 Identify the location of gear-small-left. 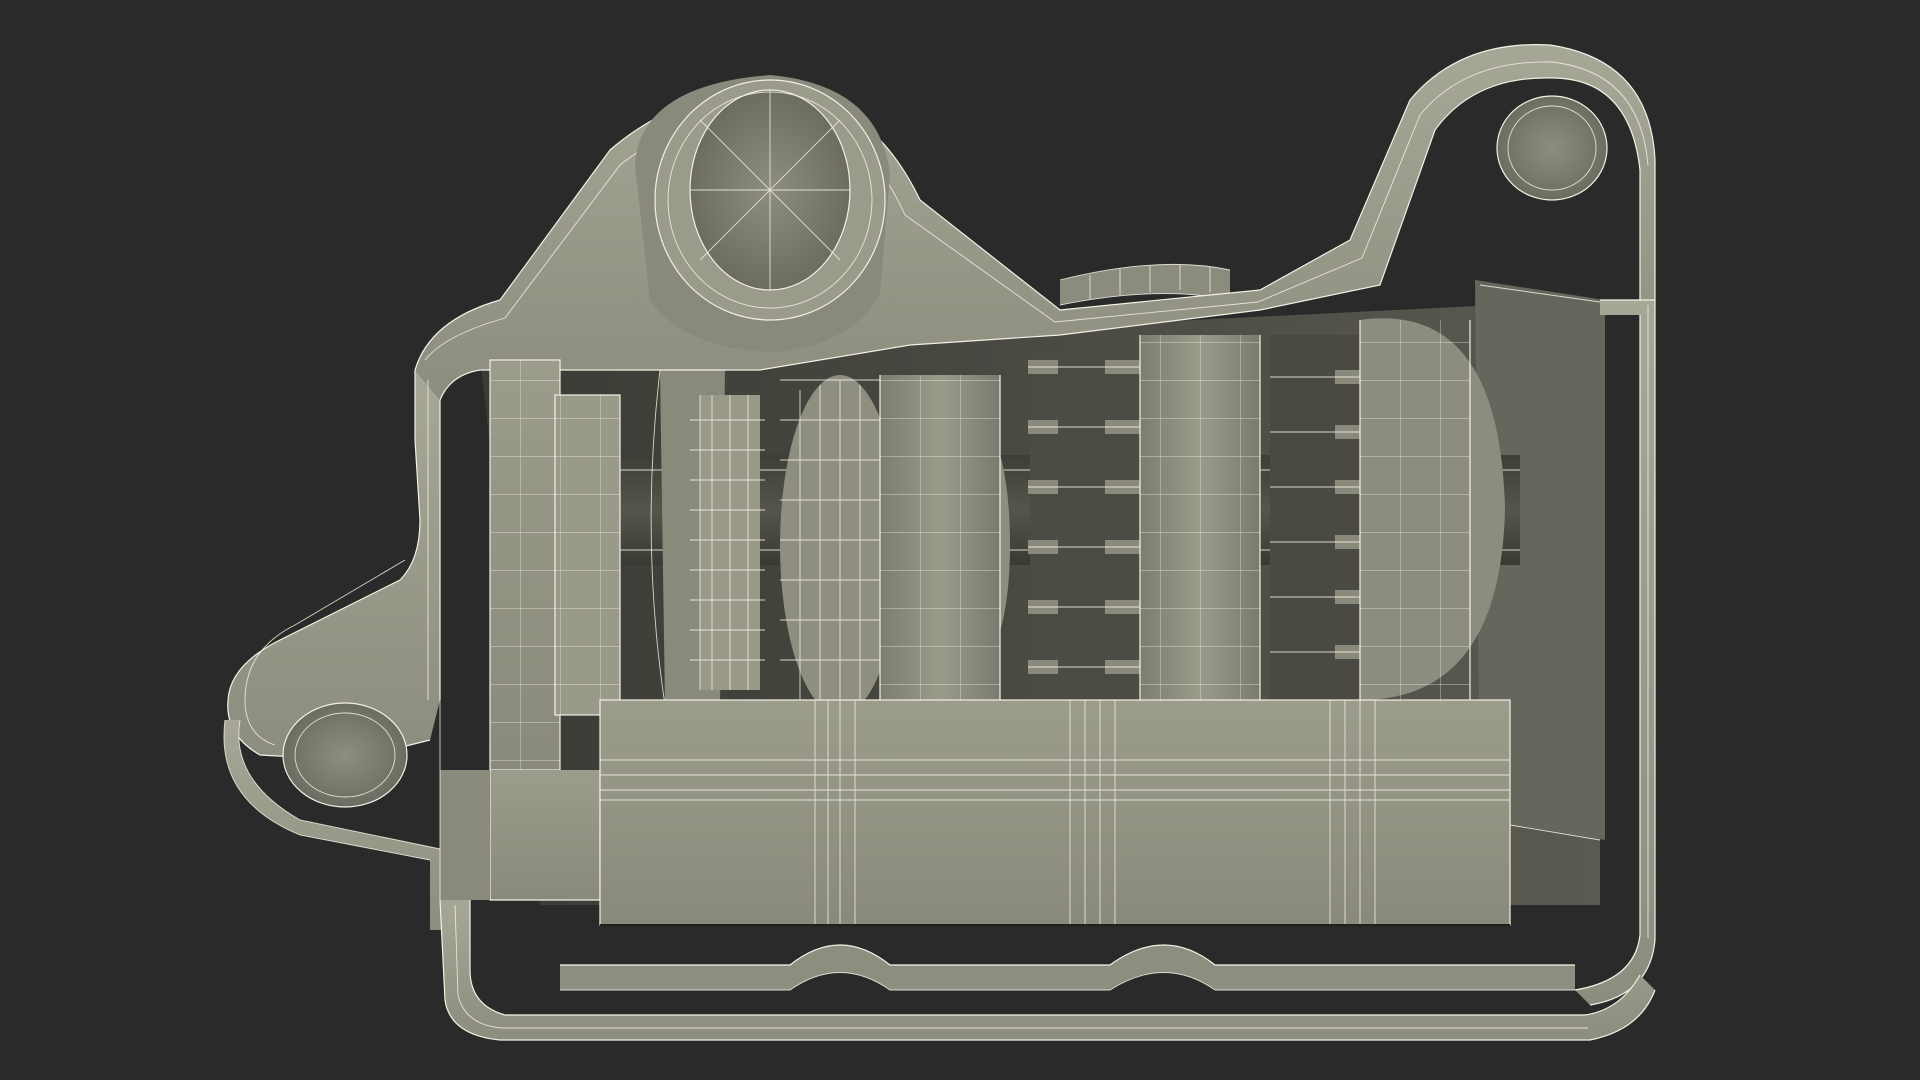
(707, 537).